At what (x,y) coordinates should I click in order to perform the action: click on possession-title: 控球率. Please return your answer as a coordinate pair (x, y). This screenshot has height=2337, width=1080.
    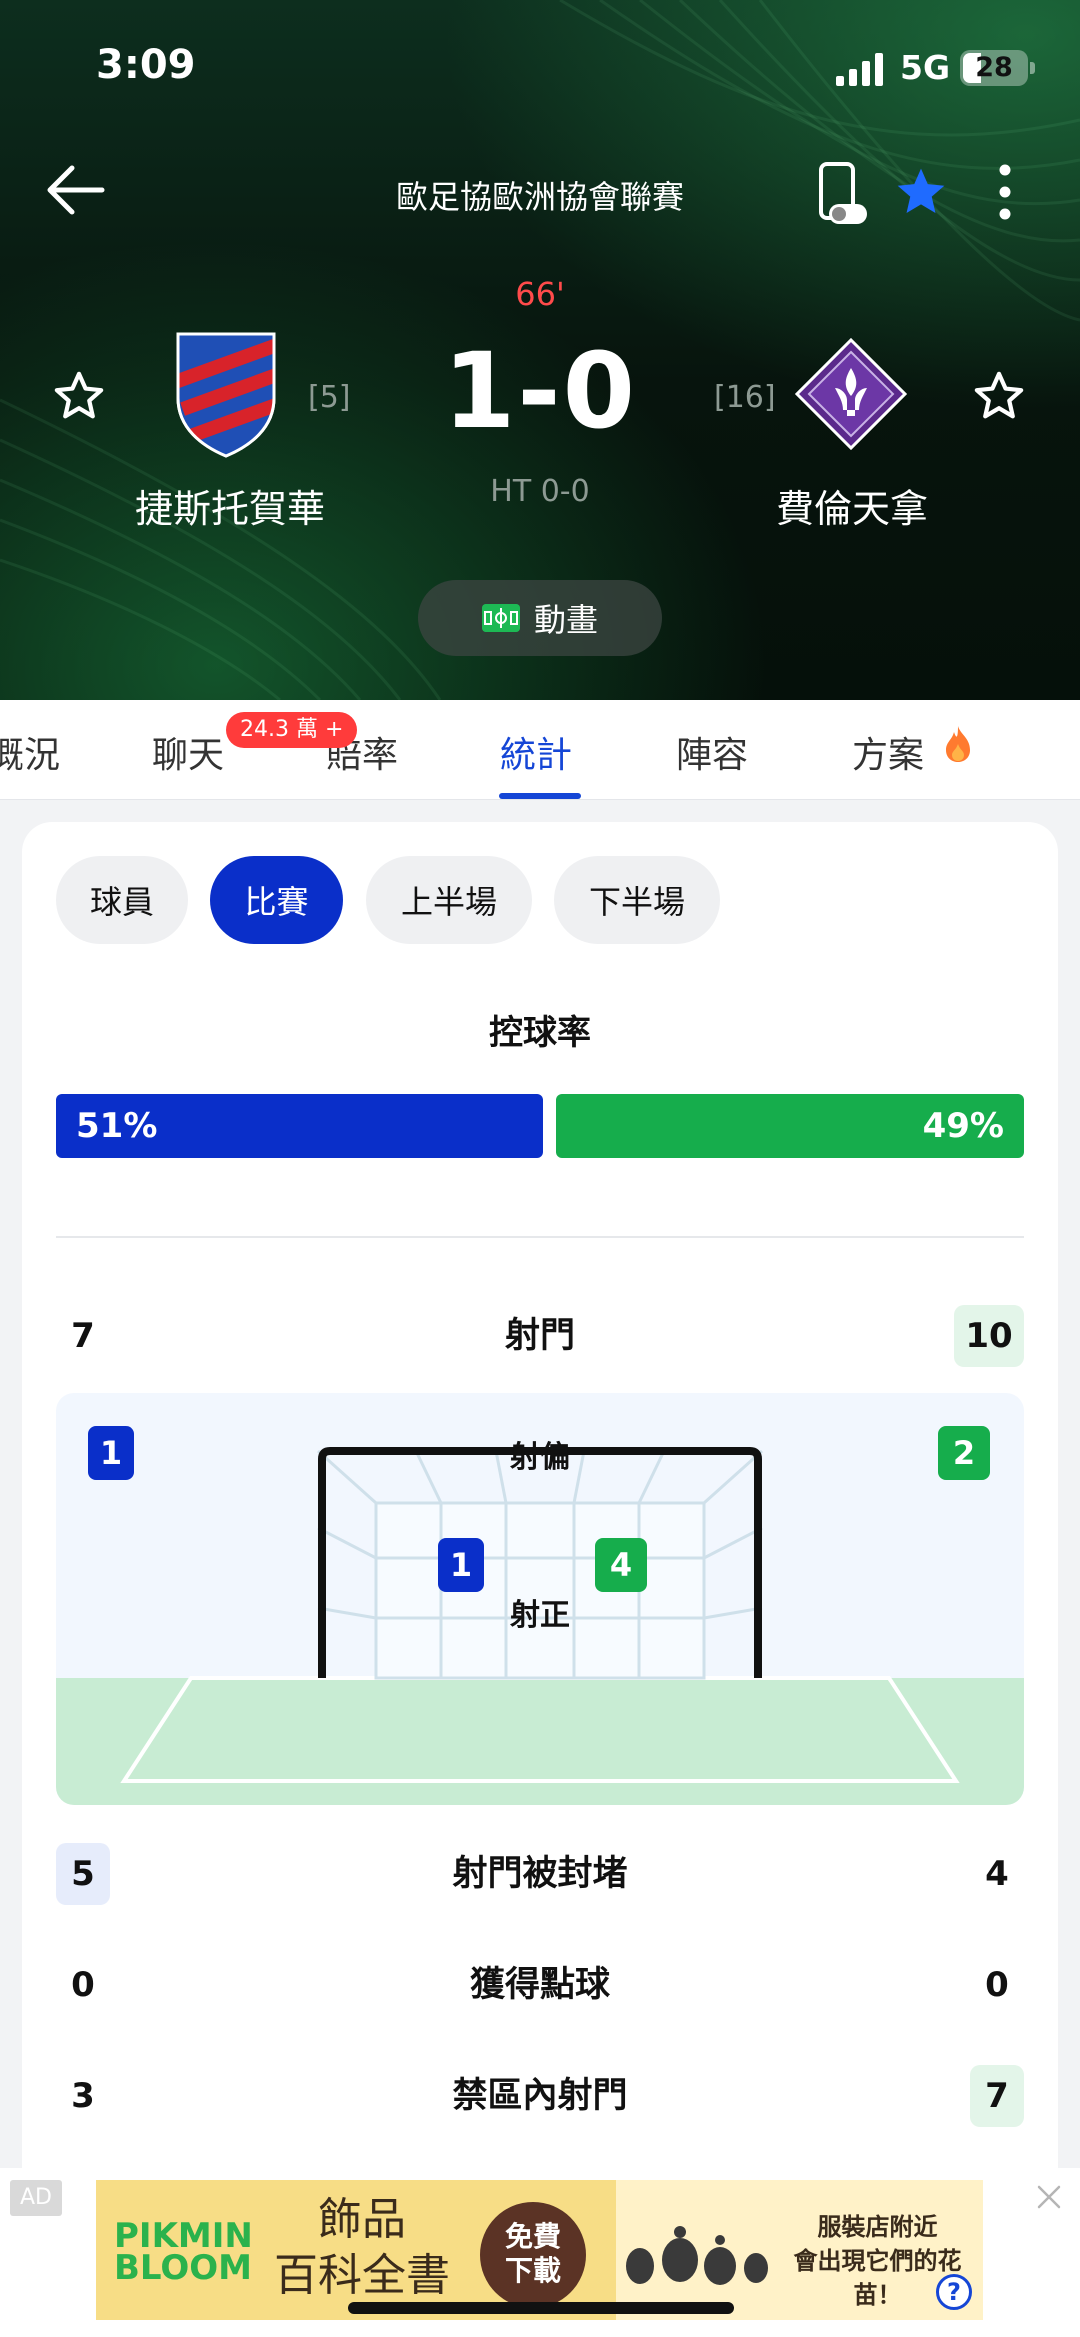
    Looking at the image, I should click on (540, 1033).